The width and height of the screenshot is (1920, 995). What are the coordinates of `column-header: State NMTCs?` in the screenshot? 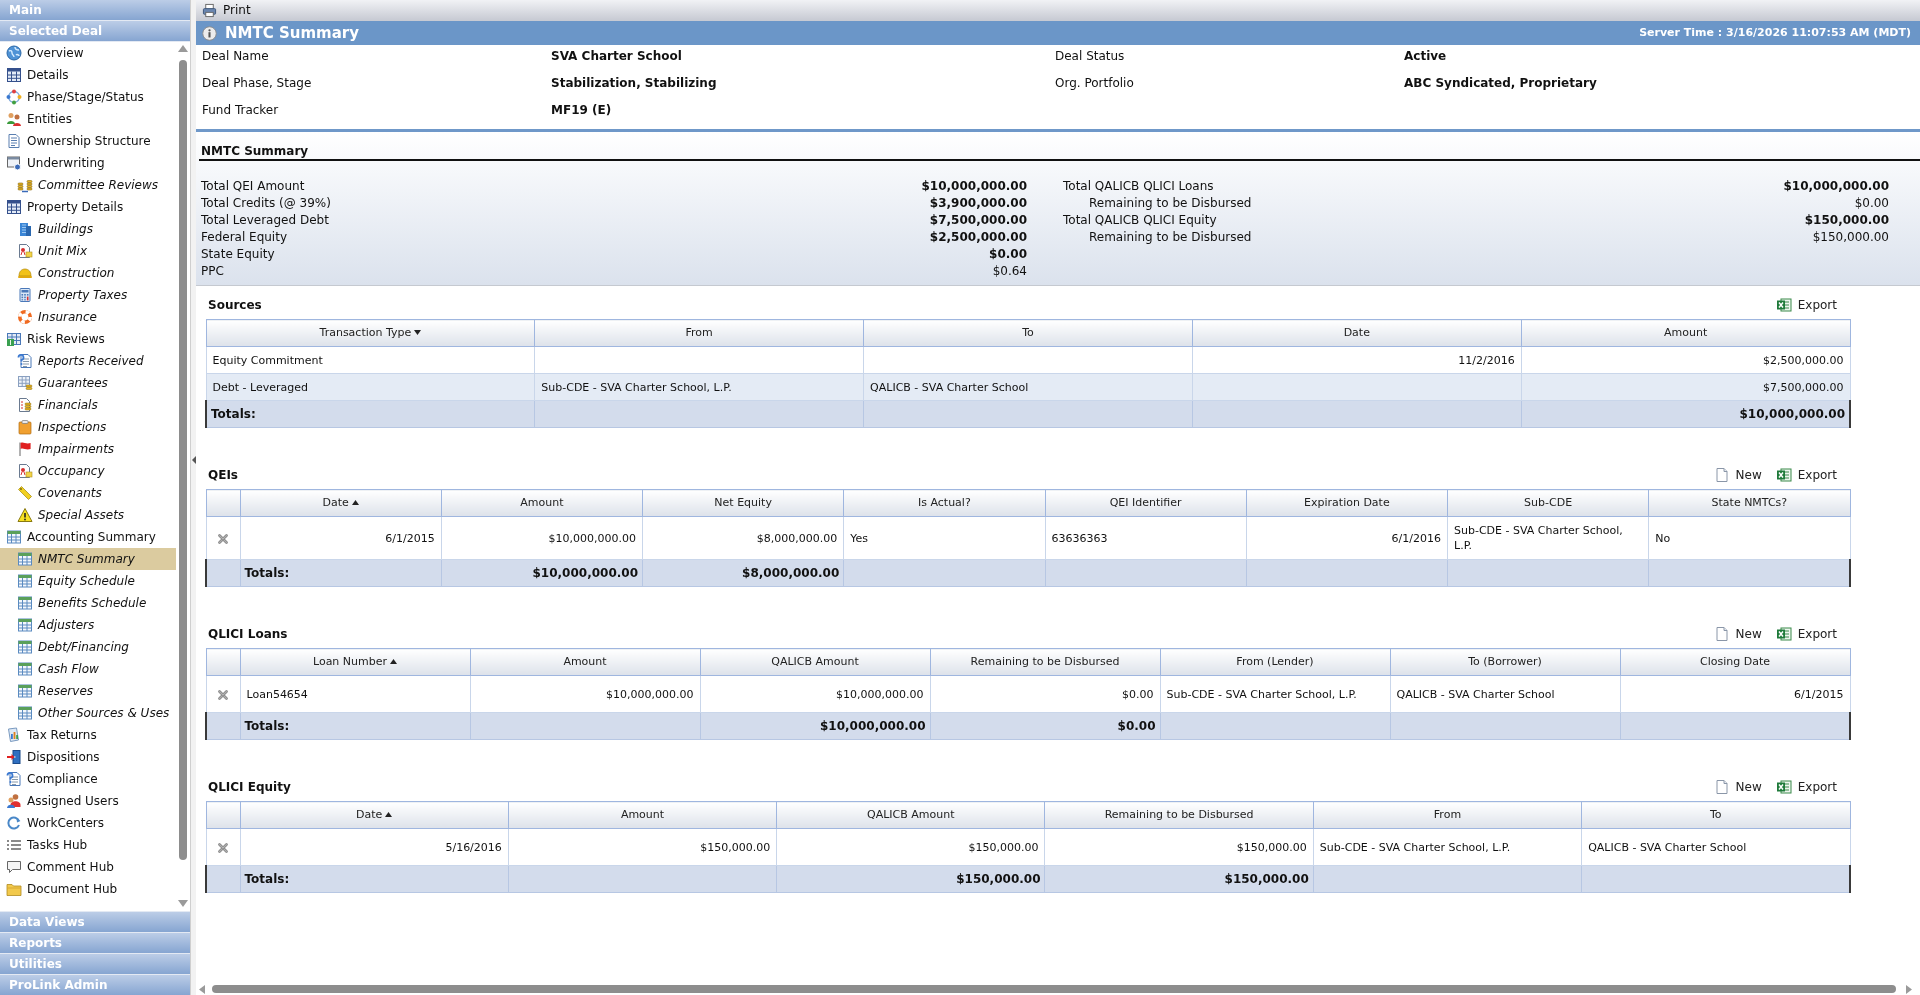 It's located at (1749, 503).